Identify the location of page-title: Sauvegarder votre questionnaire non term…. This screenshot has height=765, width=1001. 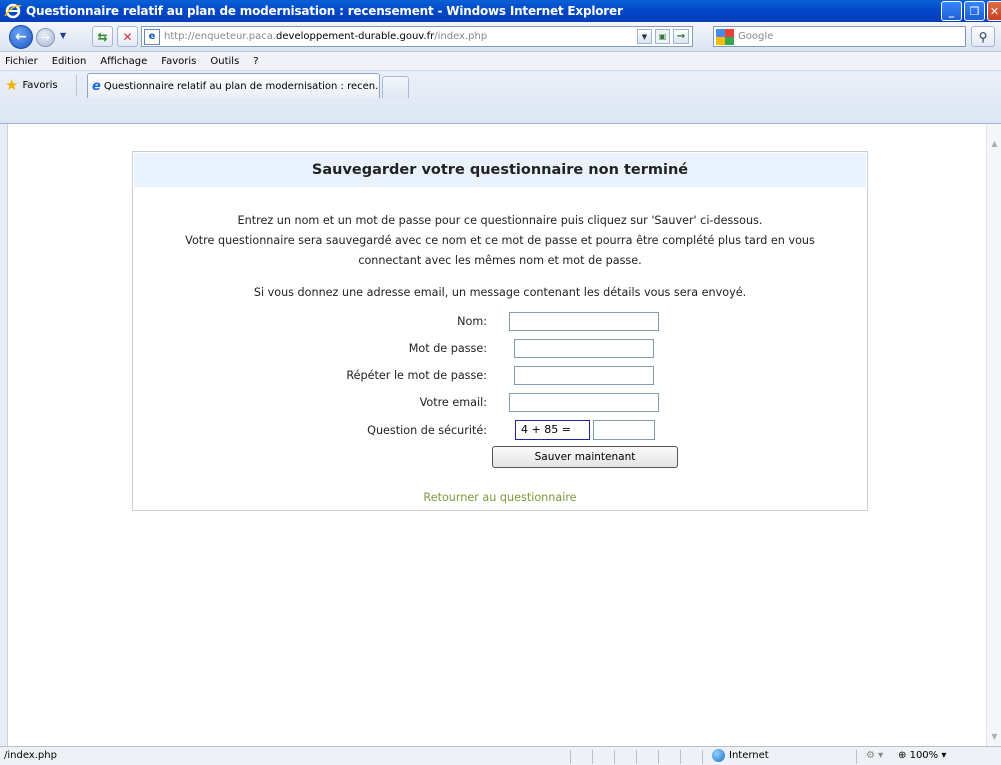
(500, 170).